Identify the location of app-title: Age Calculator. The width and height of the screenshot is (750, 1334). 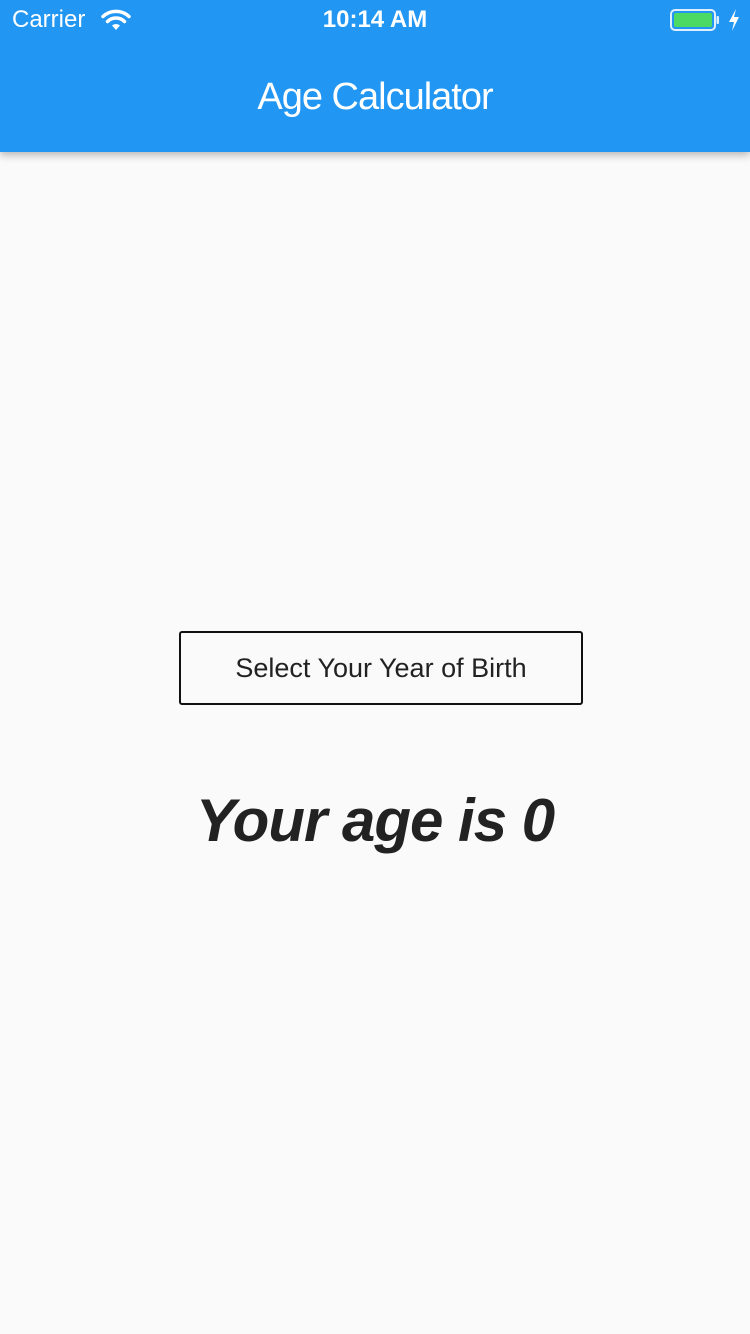
(375, 97).